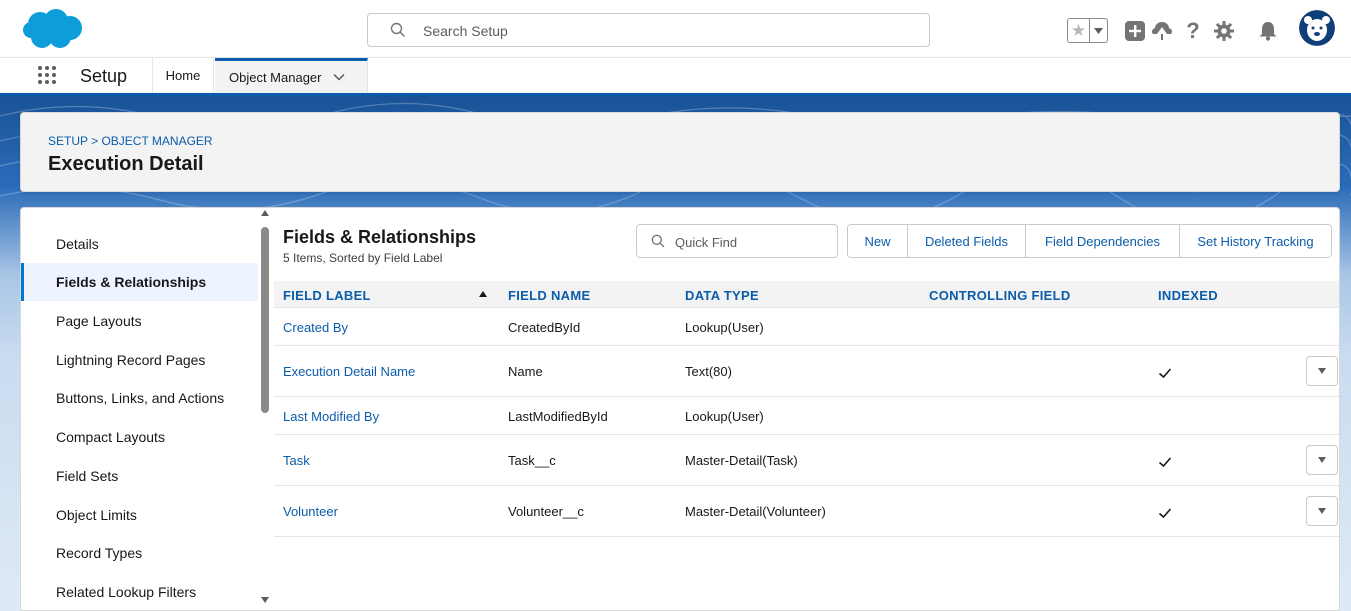  Describe the element at coordinates (265, 600) in the screenshot. I see `scroll-down-arrow-icon` at that location.